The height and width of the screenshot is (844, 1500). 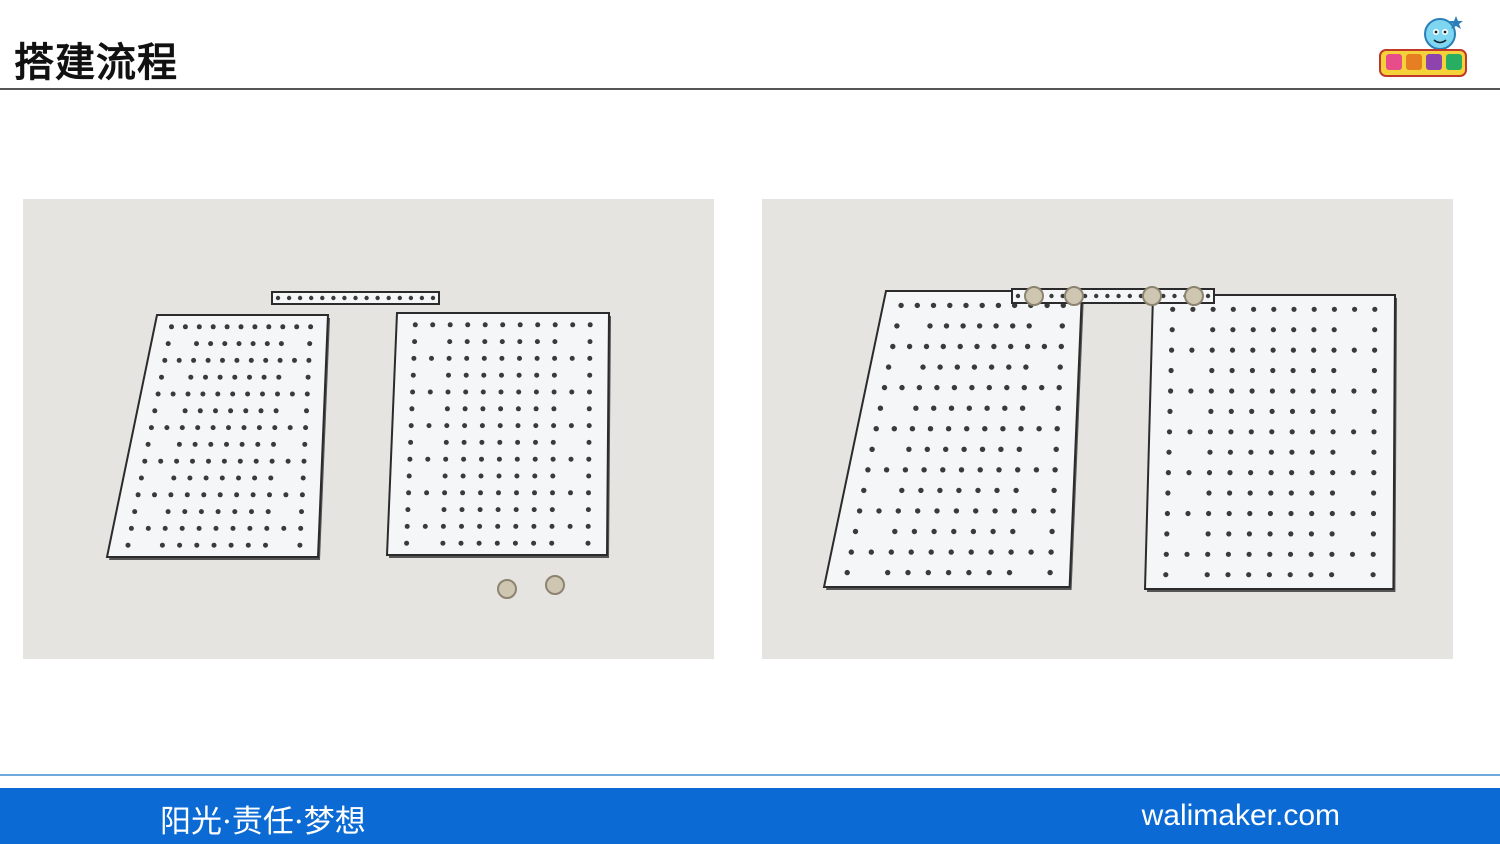 I want to click on walimaker-logo, so click(x=1424, y=46).